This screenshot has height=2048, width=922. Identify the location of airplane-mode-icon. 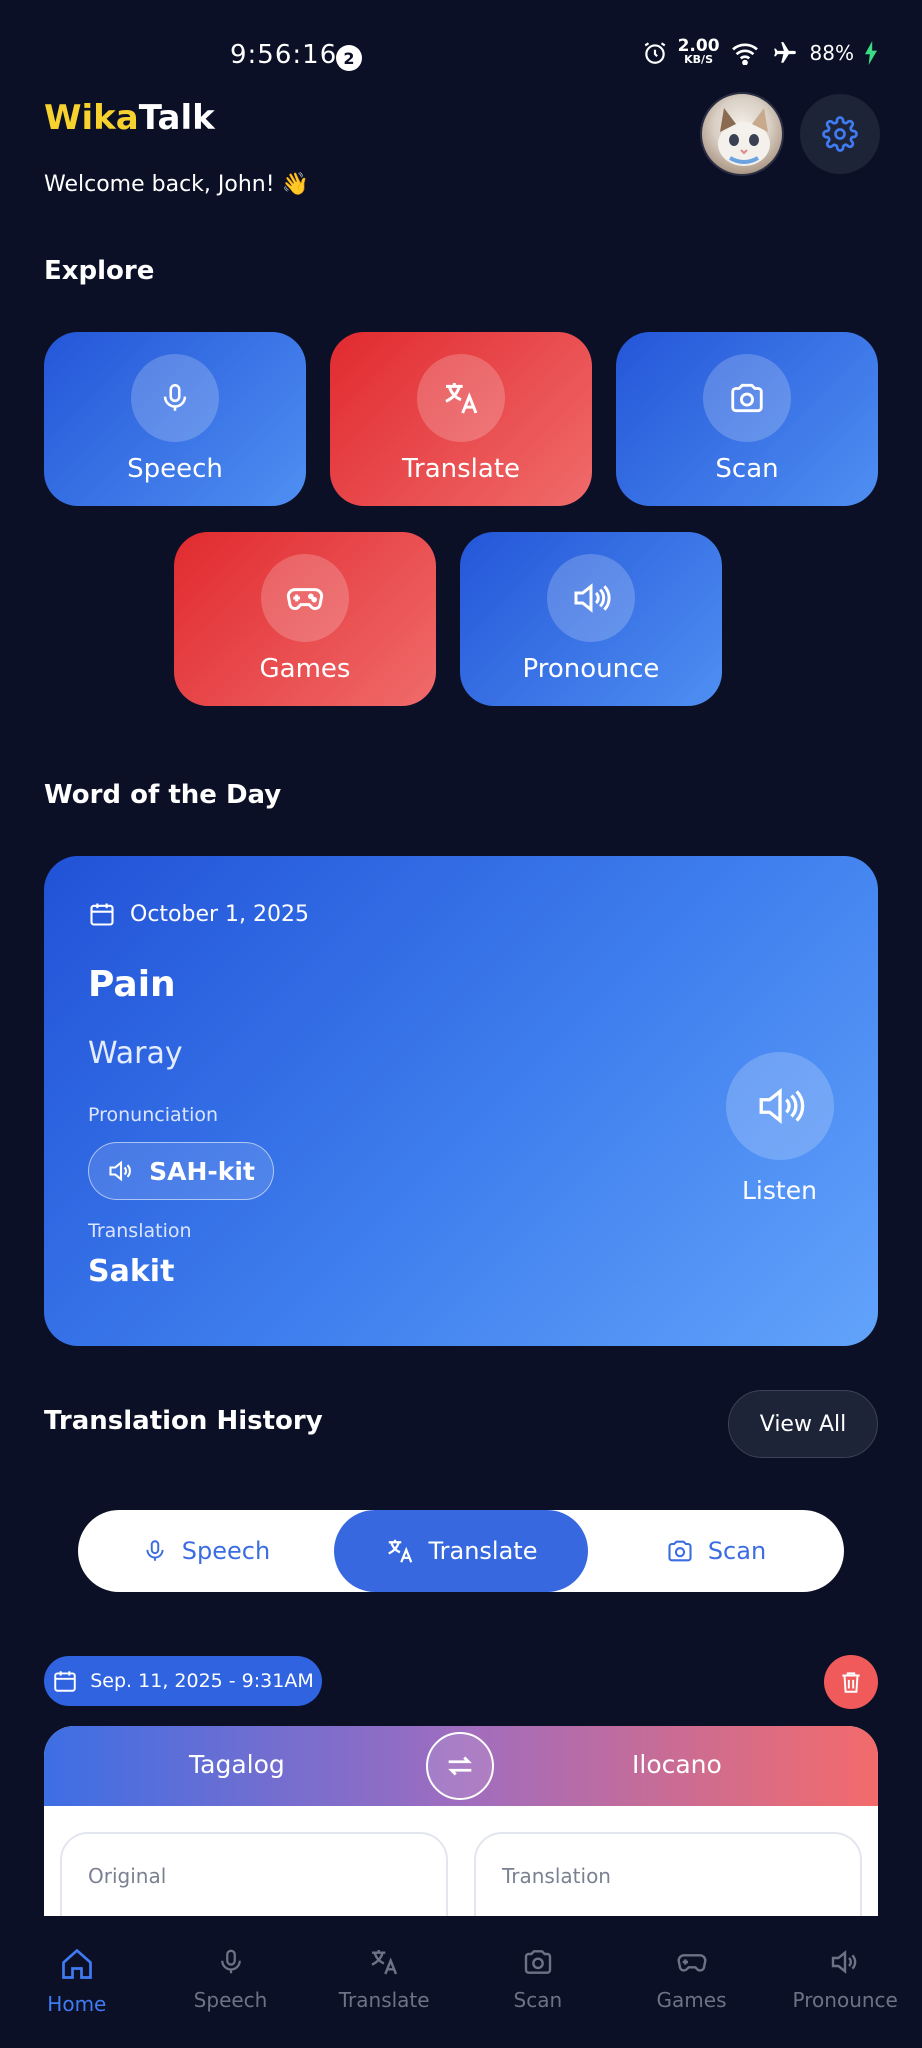
(785, 53).